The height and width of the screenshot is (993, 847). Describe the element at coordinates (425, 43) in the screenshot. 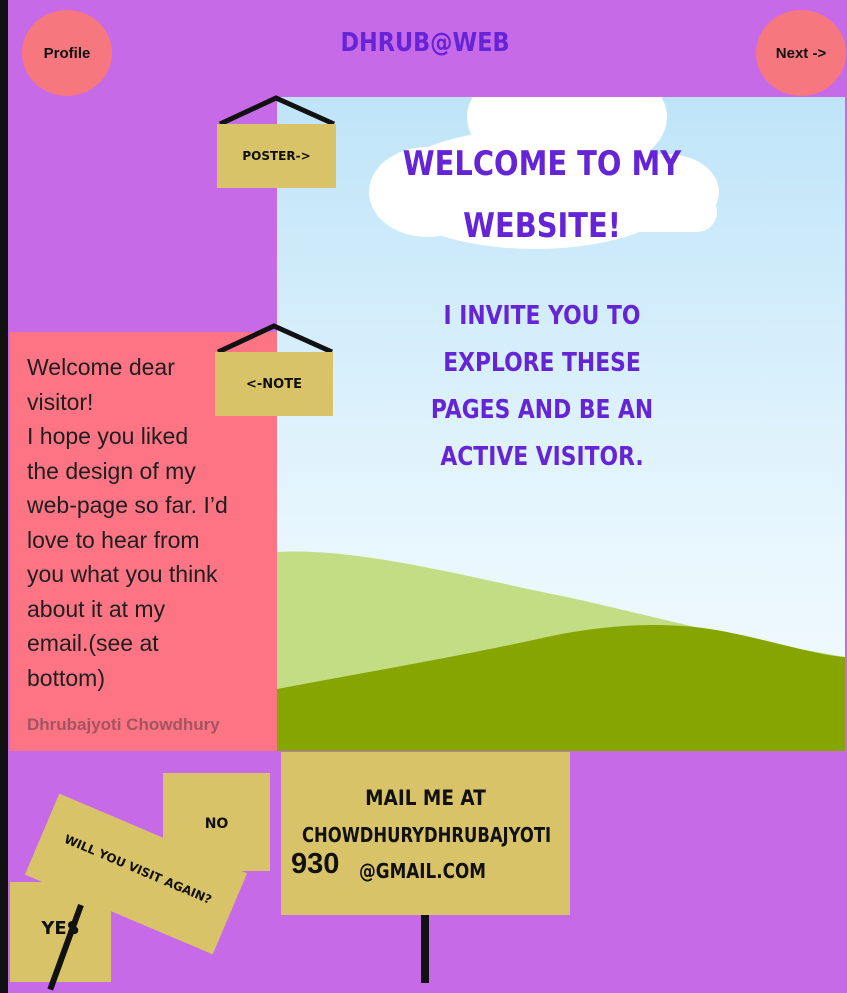

I see `site-brand-title: DHRUB@WEB` at that location.